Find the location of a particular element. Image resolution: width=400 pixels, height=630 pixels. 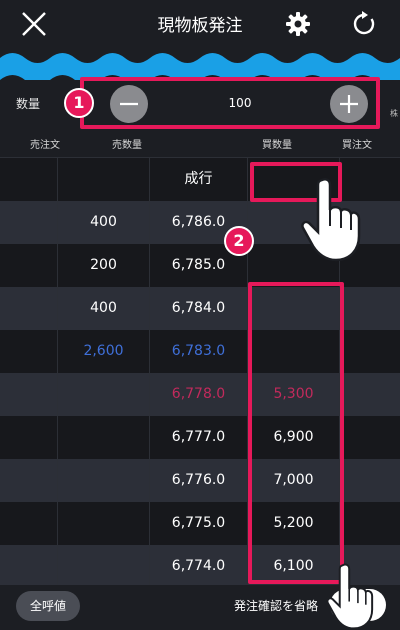

refresh-icon is located at coordinates (364, 23).